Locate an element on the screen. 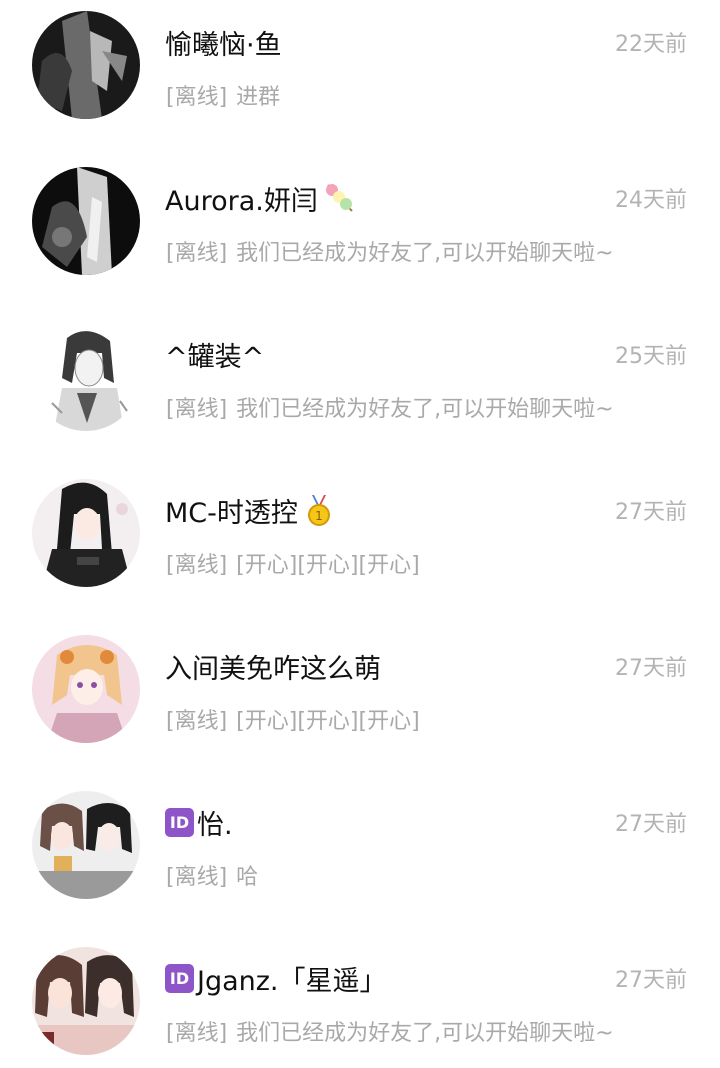 The height and width of the screenshot is (1068, 720). dango-emoji-icon is located at coordinates (339, 198).